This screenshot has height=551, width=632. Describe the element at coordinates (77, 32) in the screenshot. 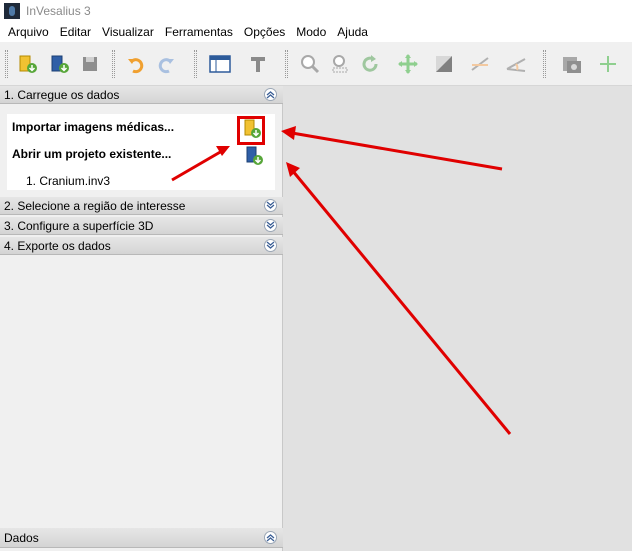

I see `menu-editar: Editar` at that location.